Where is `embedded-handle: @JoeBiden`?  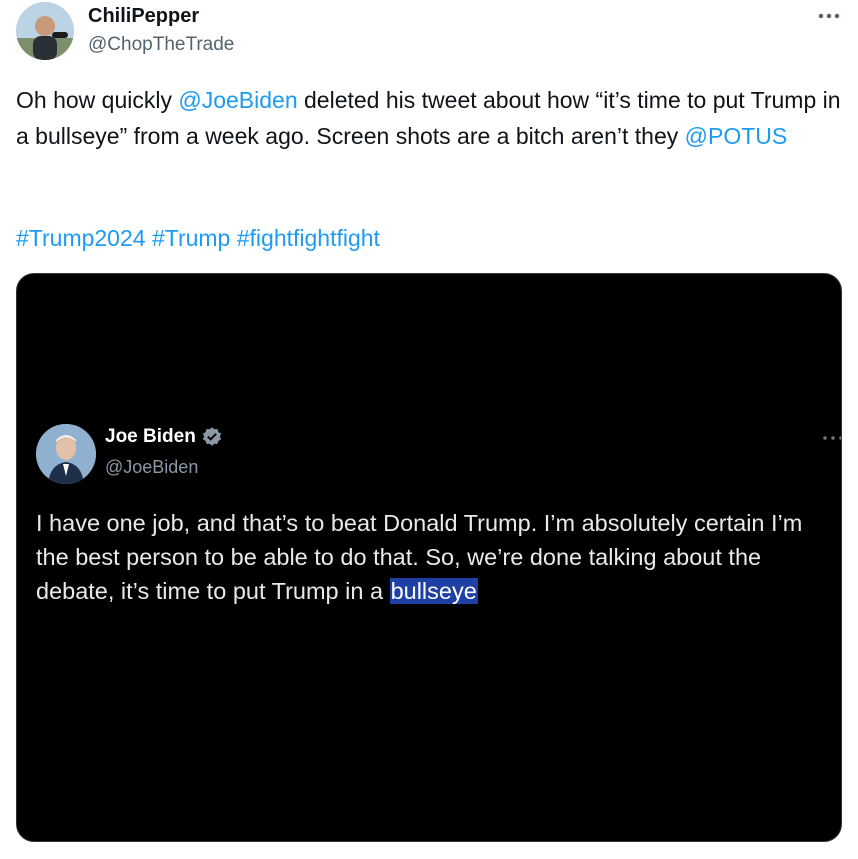
embedded-handle: @JoeBiden is located at coordinates (152, 467).